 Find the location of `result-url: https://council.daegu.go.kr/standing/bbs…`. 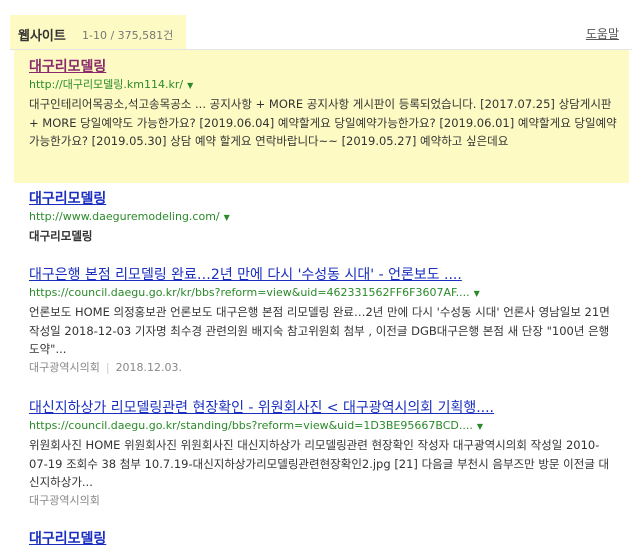

result-url: https://council.daegu.go.kr/standing/bbs… is located at coordinates (323, 426).